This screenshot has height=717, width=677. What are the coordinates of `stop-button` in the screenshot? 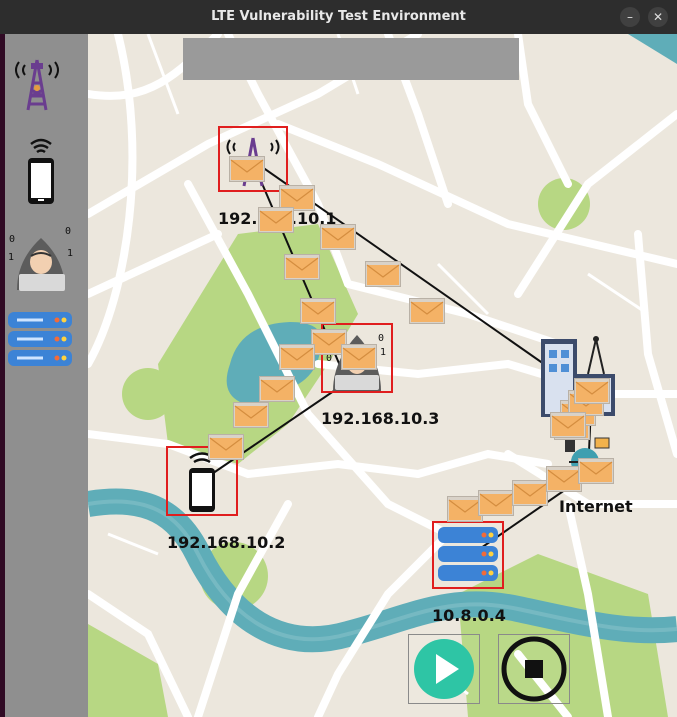 It's located at (534, 669).